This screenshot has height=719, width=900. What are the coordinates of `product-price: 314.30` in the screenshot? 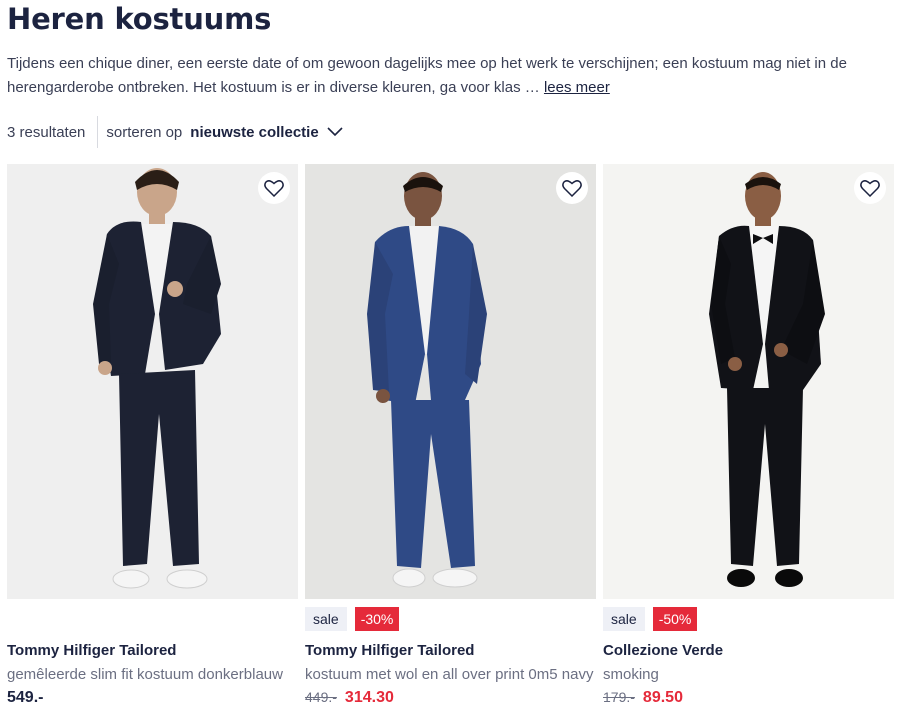 It's located at (369, 697).